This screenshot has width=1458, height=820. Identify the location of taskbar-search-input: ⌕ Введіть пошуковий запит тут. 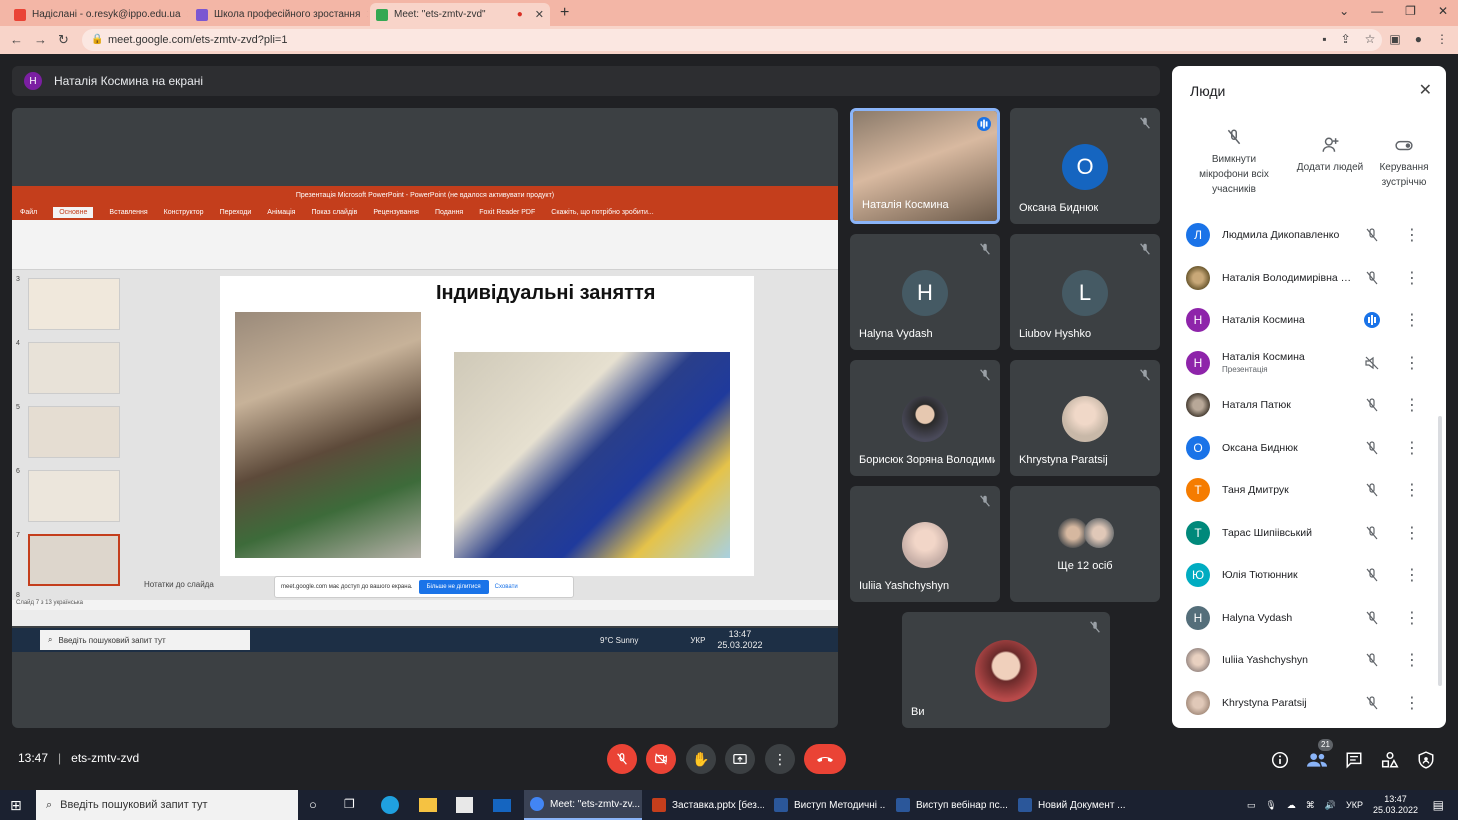
(167, 805).